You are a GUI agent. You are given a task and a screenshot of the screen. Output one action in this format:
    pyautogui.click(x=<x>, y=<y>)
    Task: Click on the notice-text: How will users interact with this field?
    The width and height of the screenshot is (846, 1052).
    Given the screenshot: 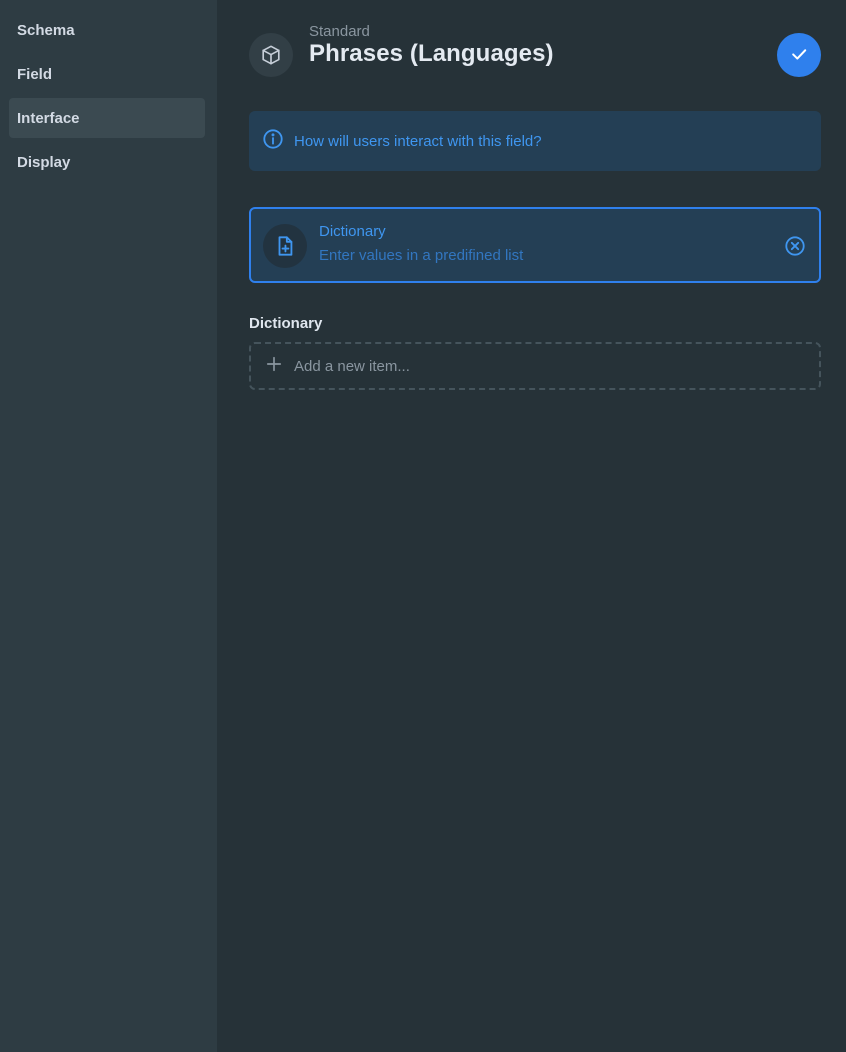 What is the action you would take?
    pyautogui.click(x=418, y=141)
    